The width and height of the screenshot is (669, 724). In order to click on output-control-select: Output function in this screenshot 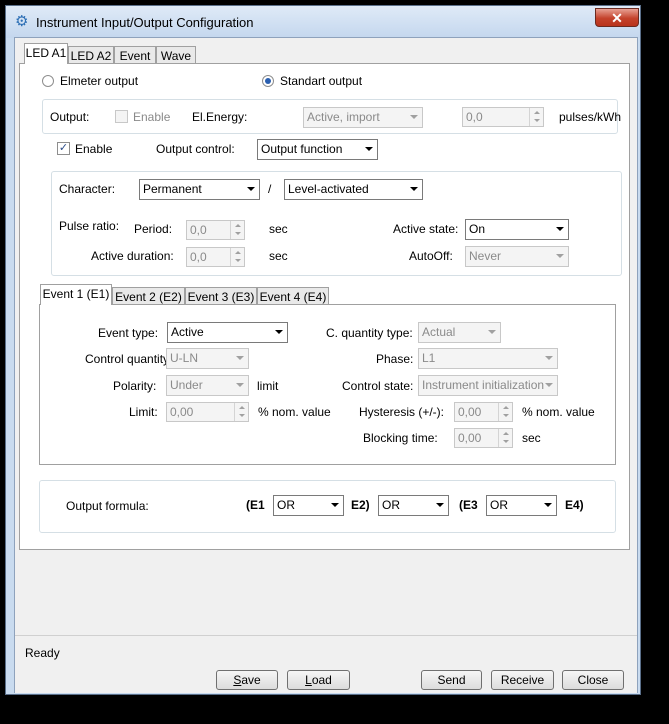, I will do `click(317, 149)`.